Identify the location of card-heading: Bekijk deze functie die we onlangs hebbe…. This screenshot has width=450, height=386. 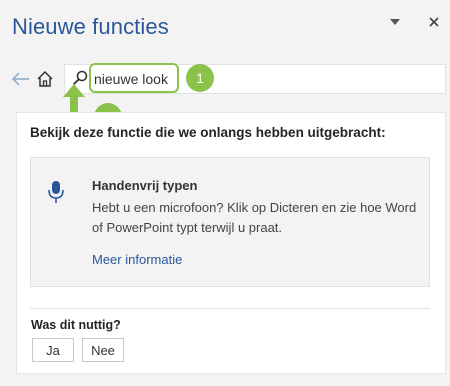
(208, 132).